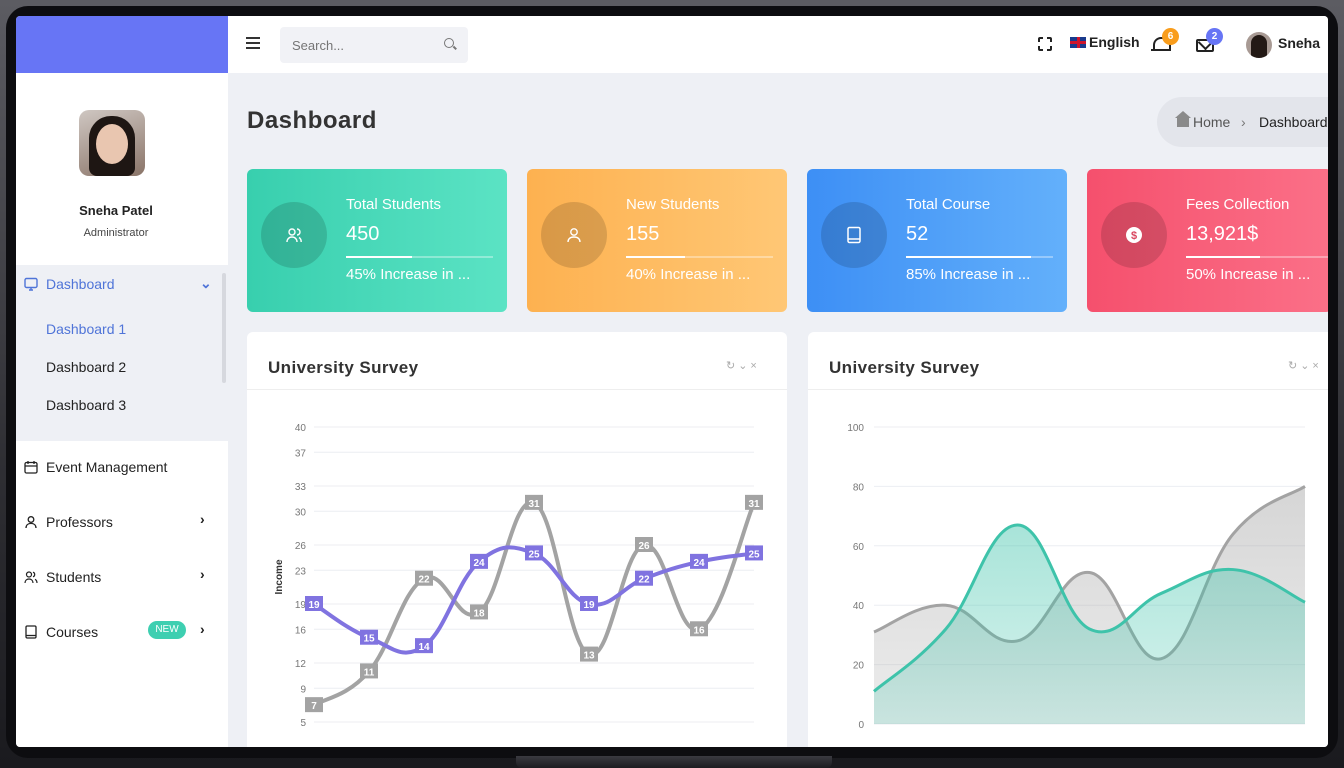  What do you see at coordinates (301, 630) in the screenshot?
I see `y-tick-label: 16` at bounding box center [301, 630].